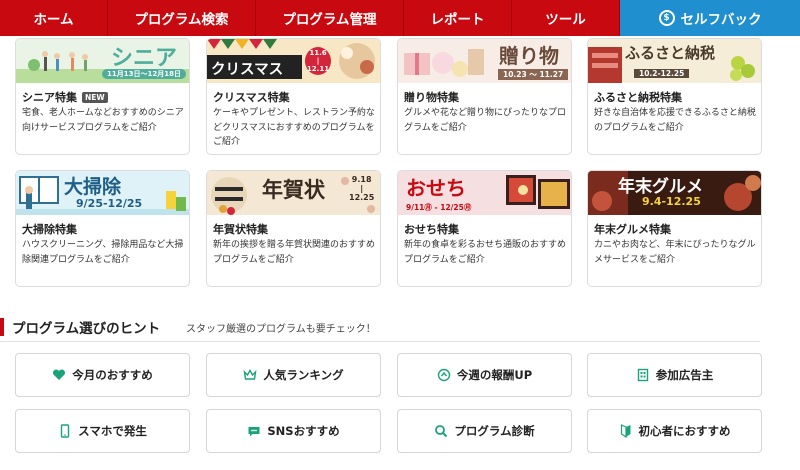 Image resolution: width=800 pixels, height=470 pixels. Describe the element at coordinates (251, 97) in the screenshot. I see `card-title: クリスマス特集` at that location.